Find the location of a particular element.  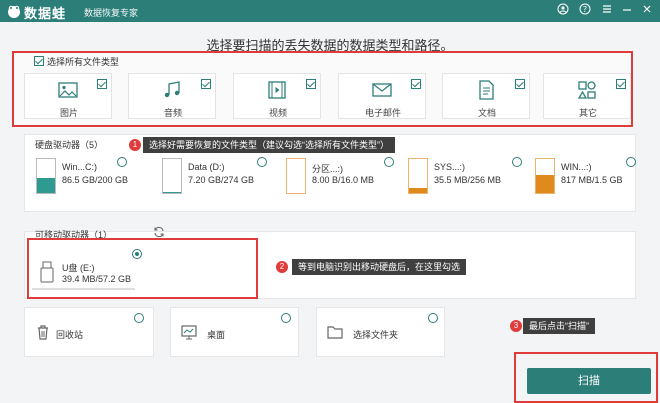

filetype-label: 图片 is located at coordinates (68, 113).